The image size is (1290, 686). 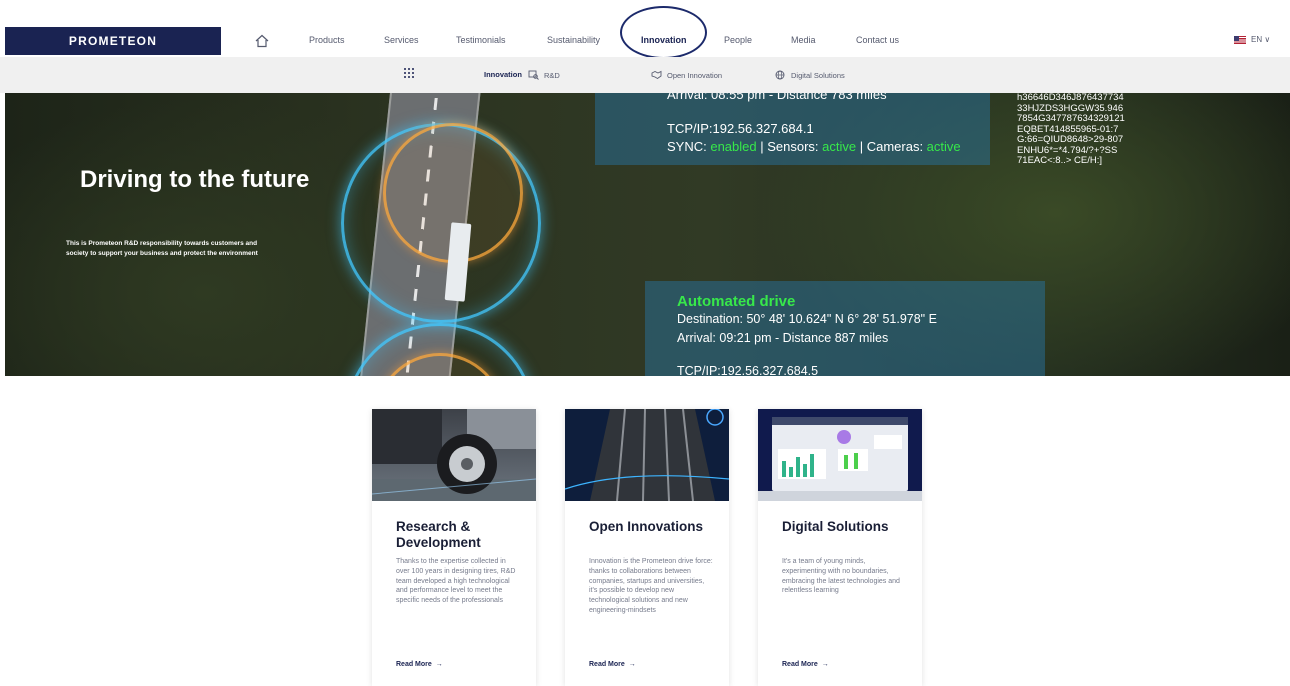 I want to click on nav-products: Products, so click(x=327, y=40).